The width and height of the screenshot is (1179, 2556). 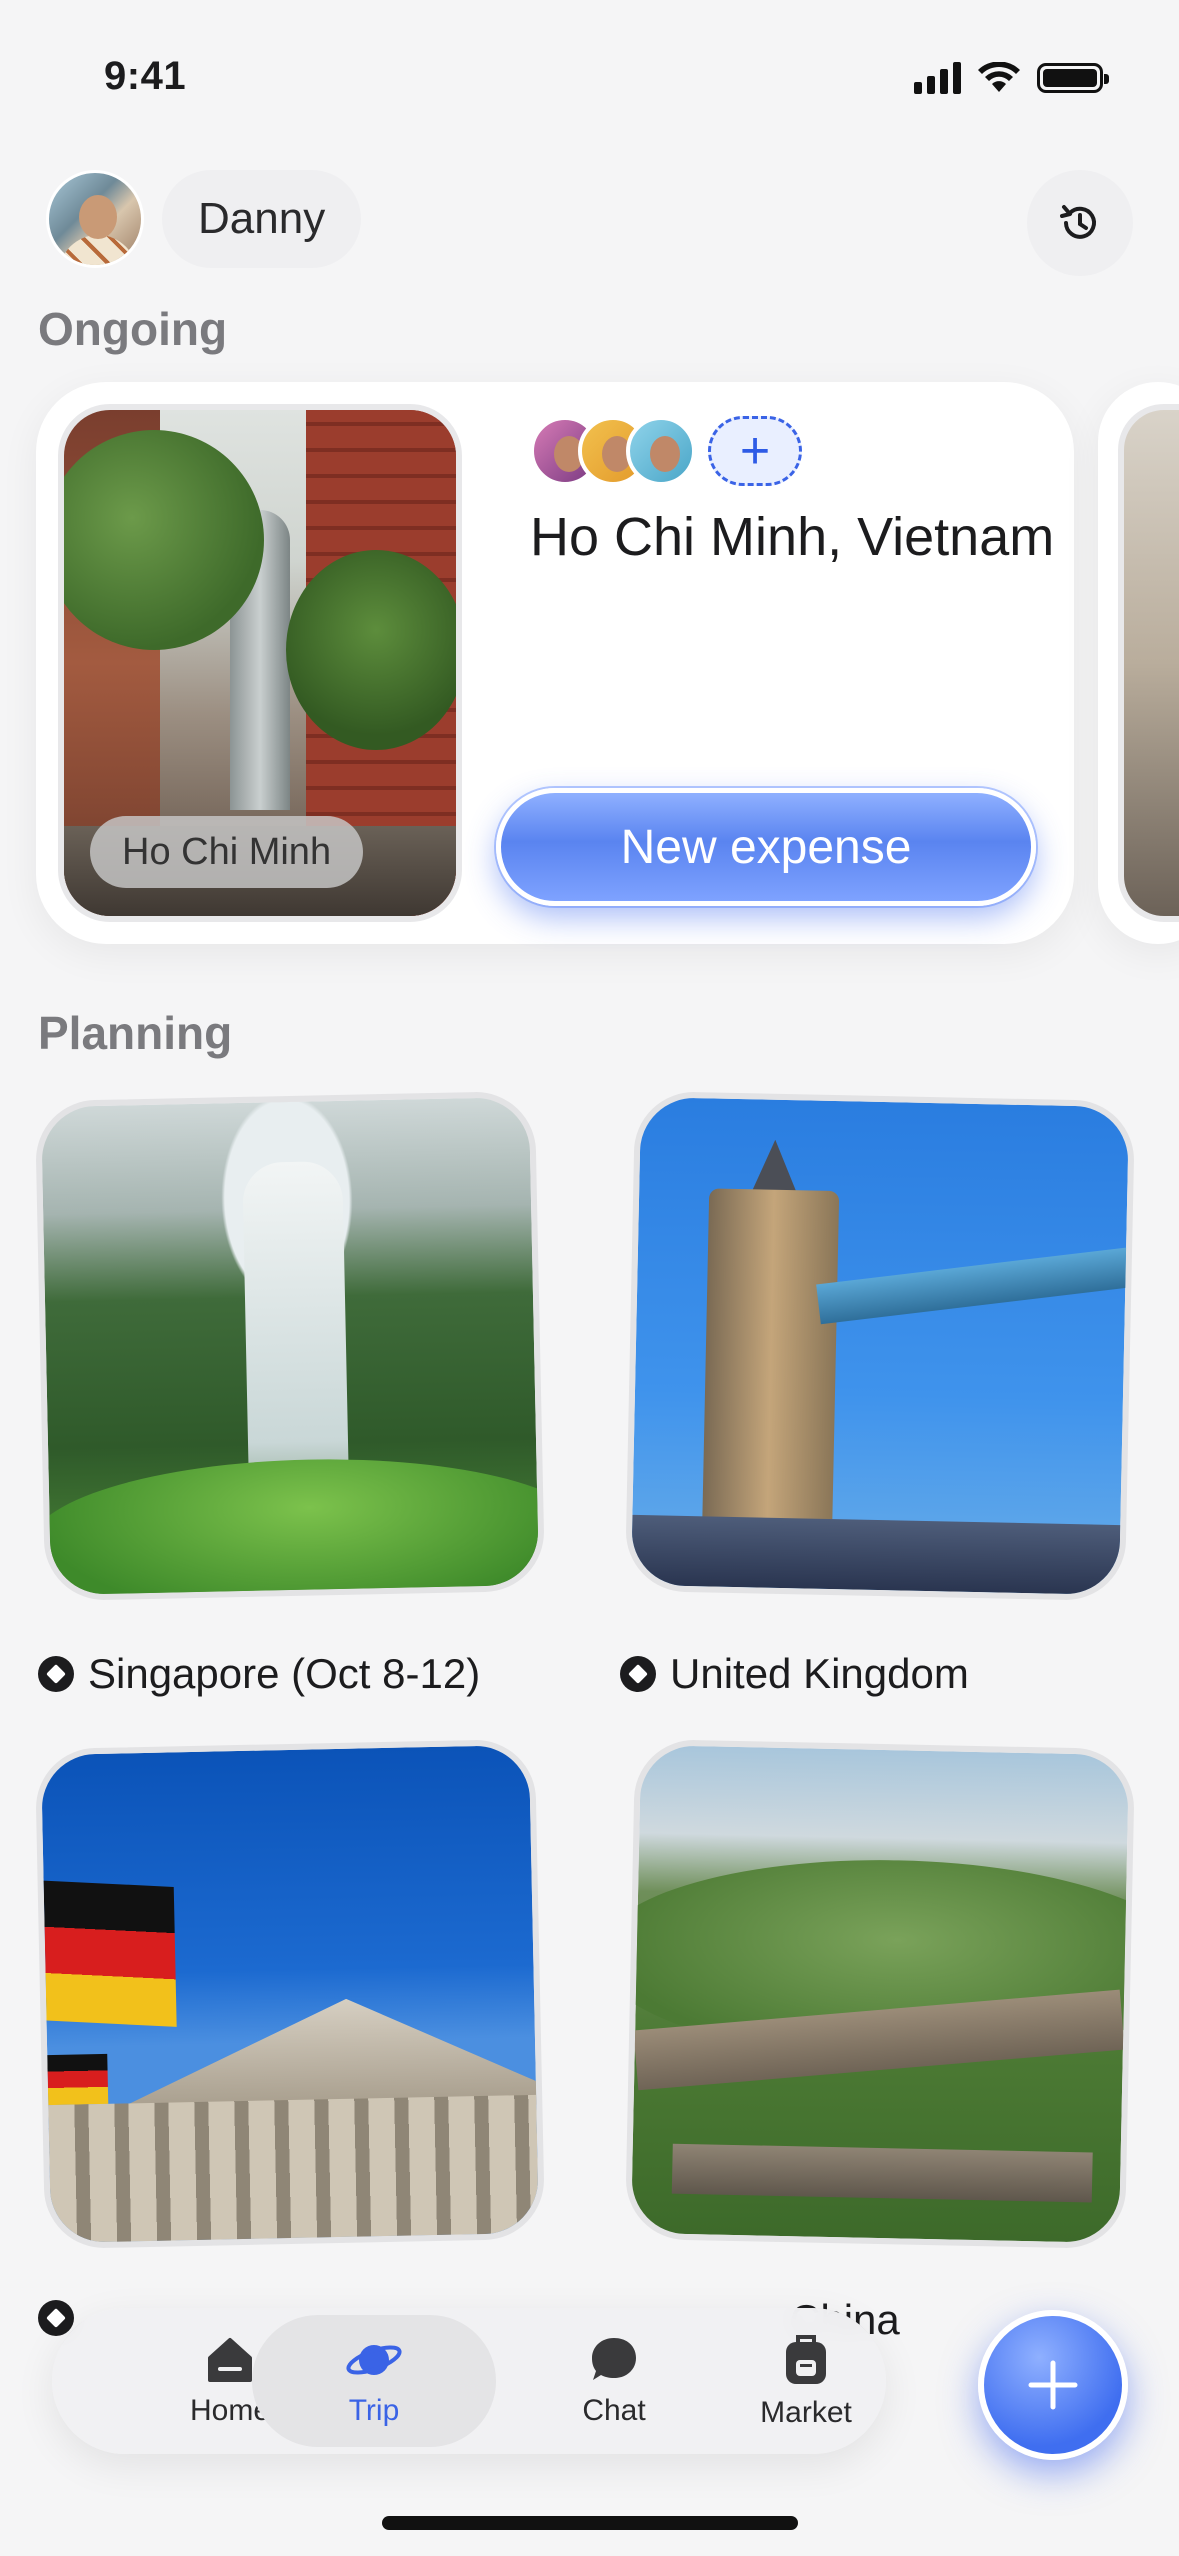 I want to click on planning-card-germany, so click(x=290, y=1994).